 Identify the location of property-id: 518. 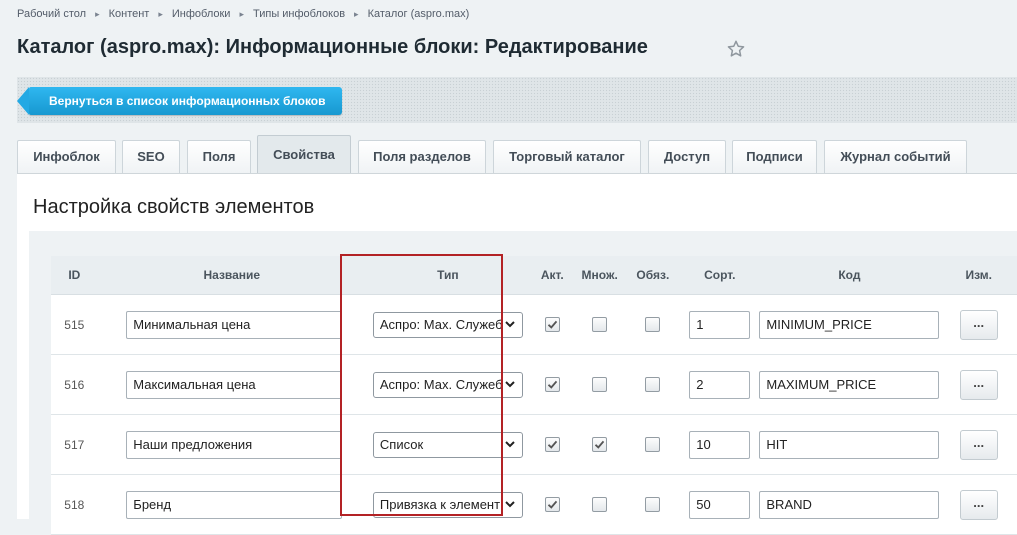
(74, 504).